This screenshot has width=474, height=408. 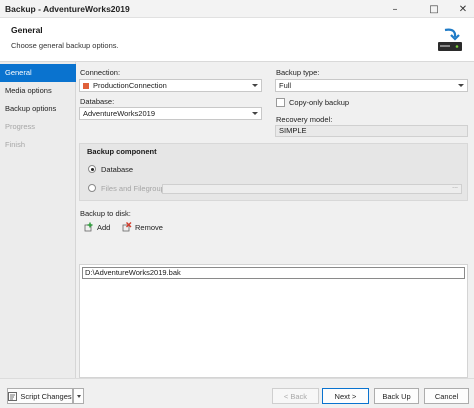 What do you see at coordinates (450, 39) in the screenshot?
I see `backup-database-icon` at bounding box center [450, 39].